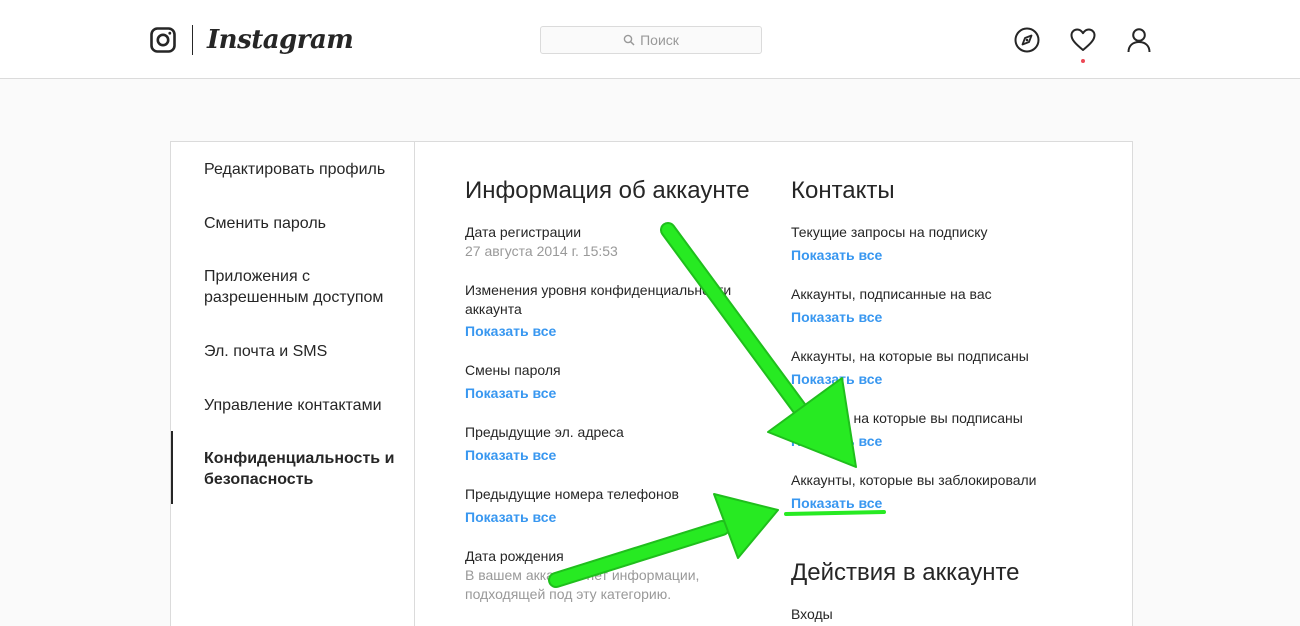 The image size is (1300, 626). What do you see at coordinates (1027, 40) in the screenshot?
I see `compass-icon` at bounding box center [1027, 40].